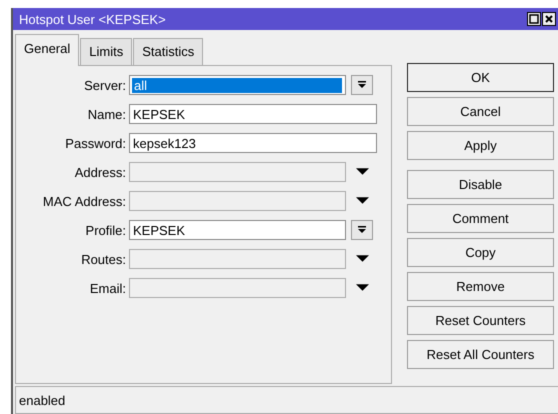 The width and height of the screenshot is (558, 414). What do you see at coordinates (100, 172) in the screenshot?
I see `field-label: Address:` at bounding box center [100, 172].